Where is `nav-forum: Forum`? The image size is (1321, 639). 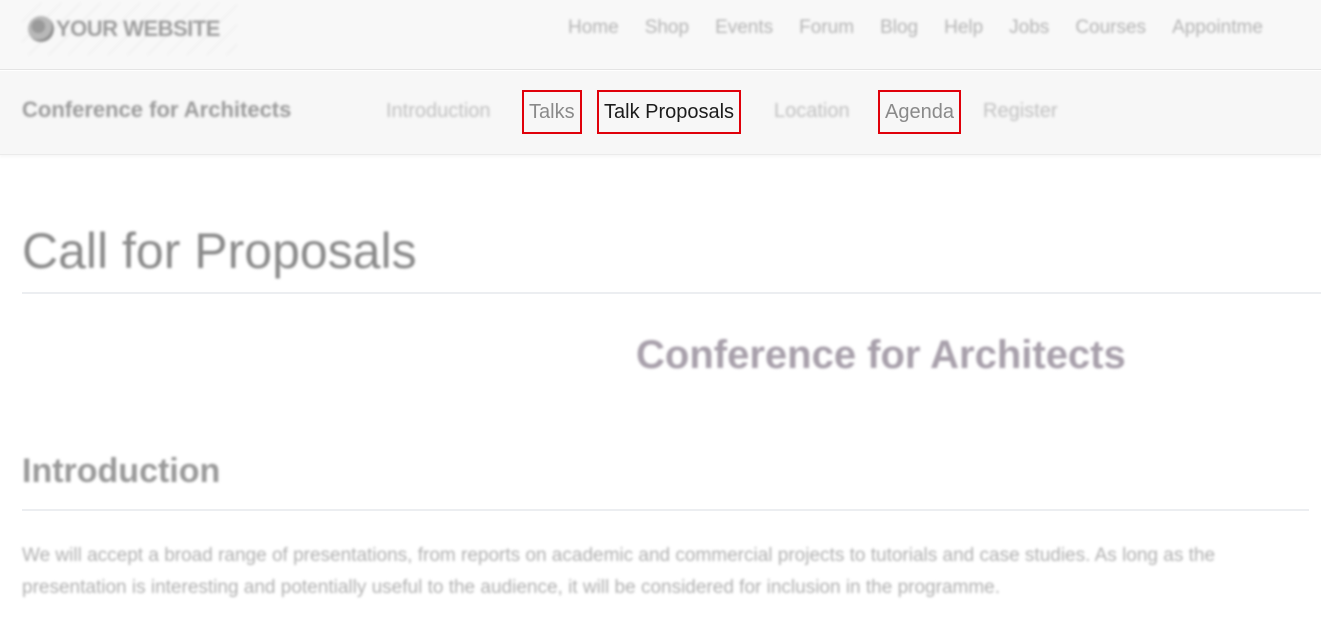 nav-forum: Forum is located at coordinates (826, 28).